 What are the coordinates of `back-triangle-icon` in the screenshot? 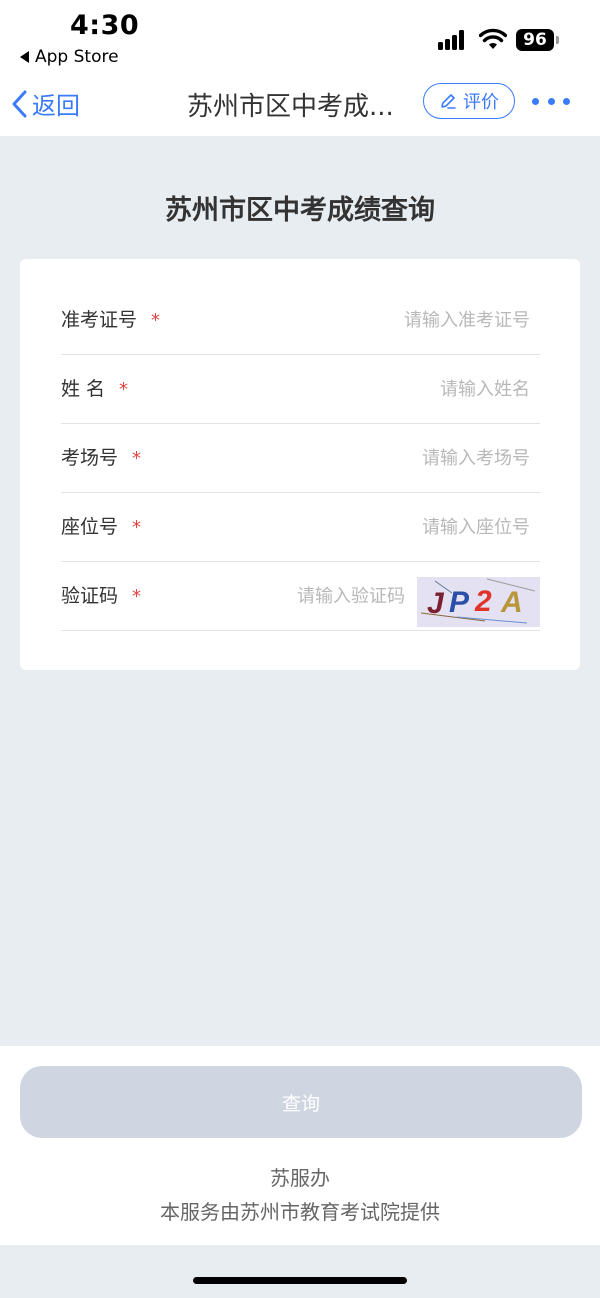 It's located at (24, 57).